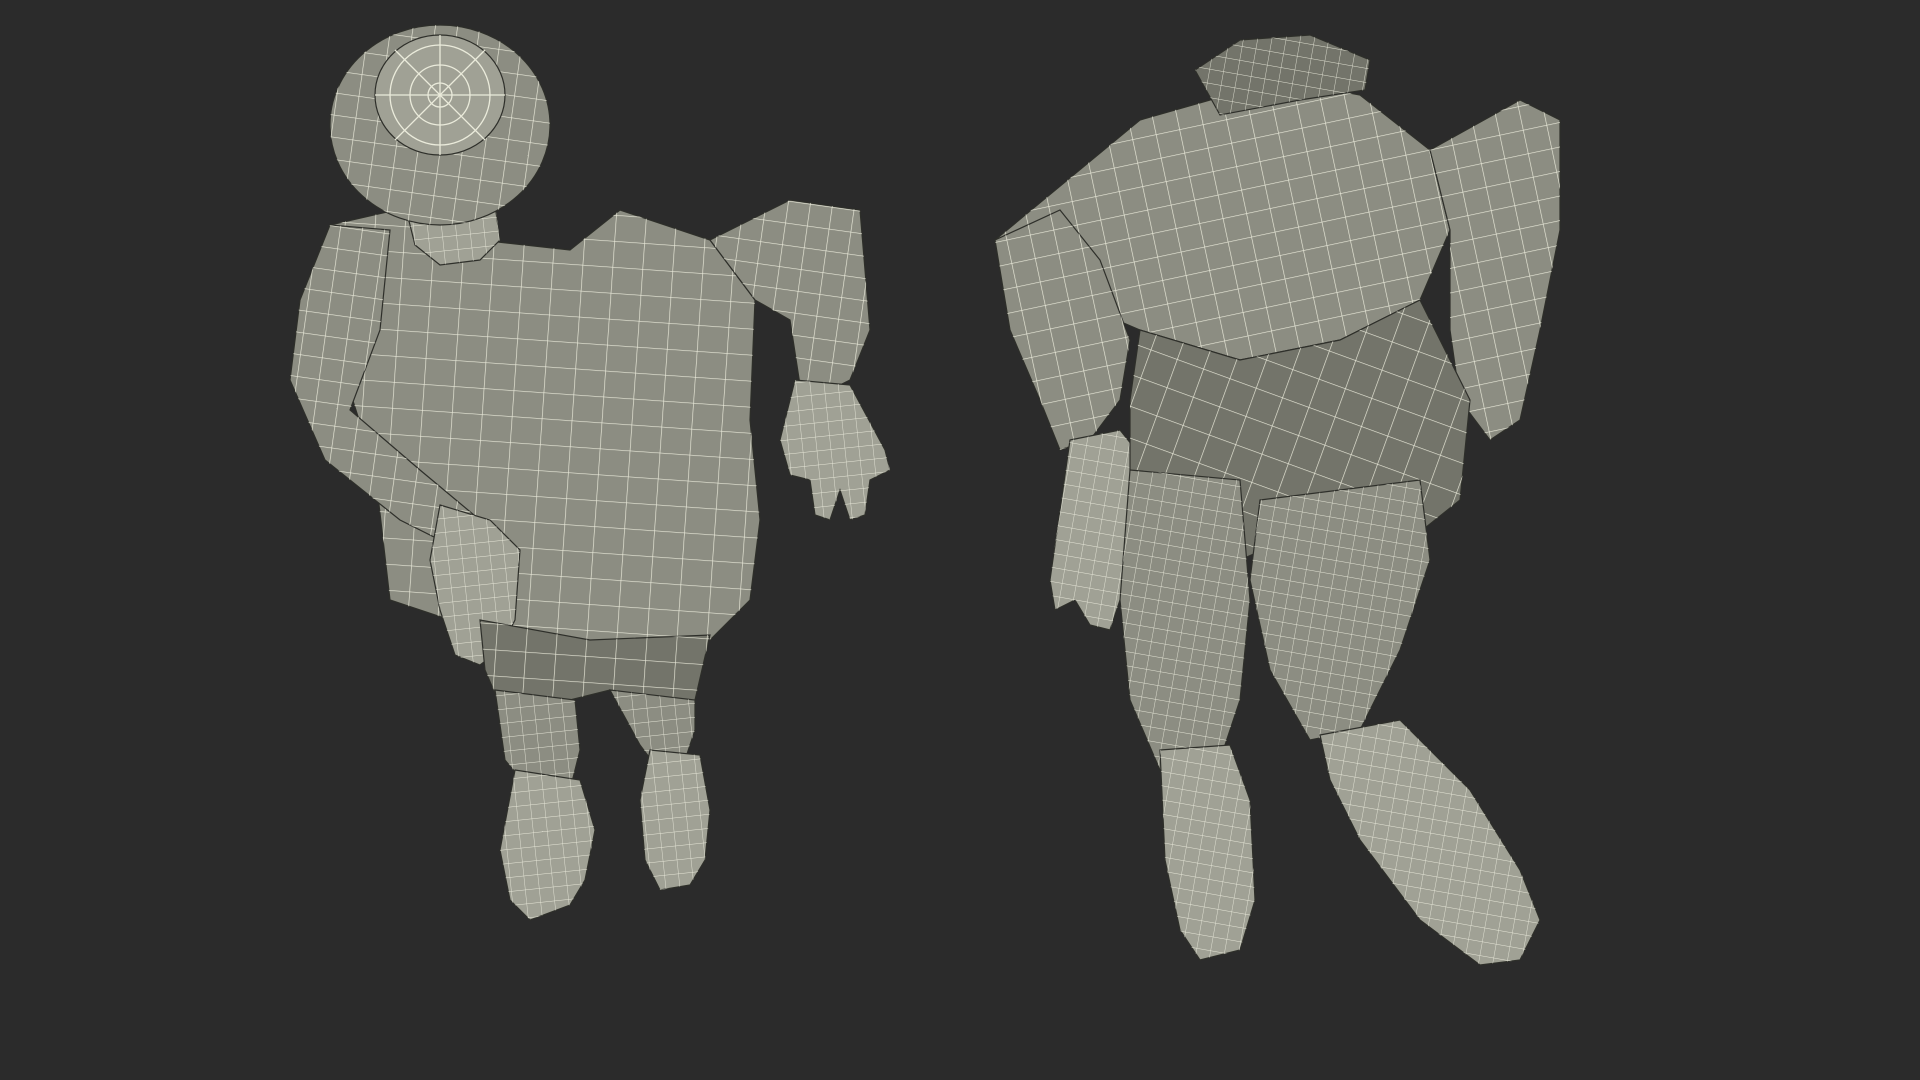 The image size is (1920, 1080). I want to click on left-leg-mesh, so click(1185, 620).